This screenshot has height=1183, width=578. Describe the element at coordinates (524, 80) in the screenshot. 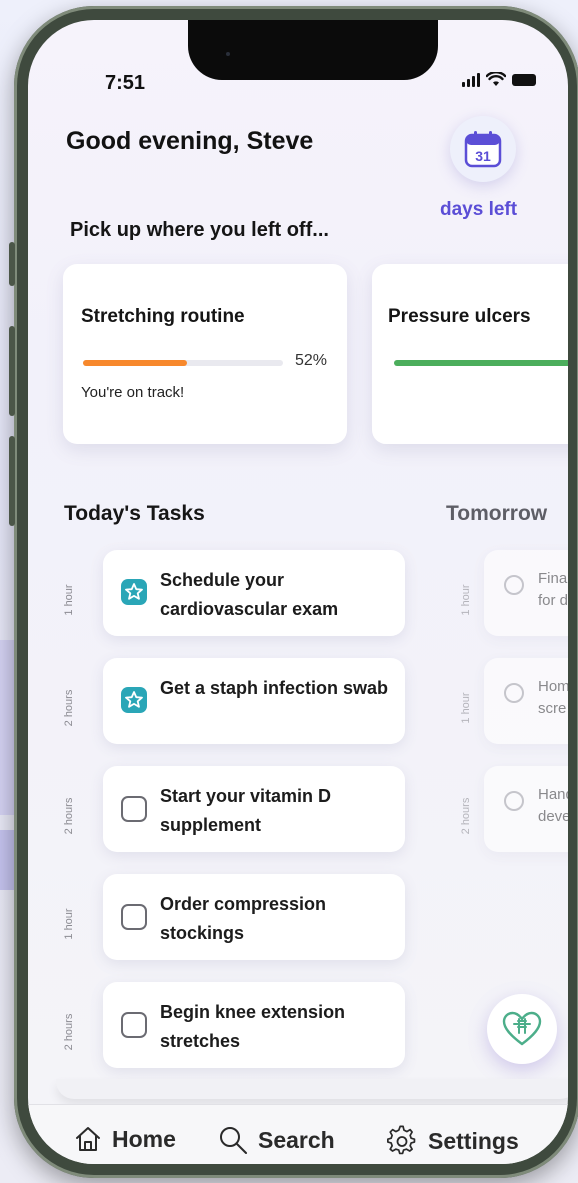

I see `battery-icon` at that location.